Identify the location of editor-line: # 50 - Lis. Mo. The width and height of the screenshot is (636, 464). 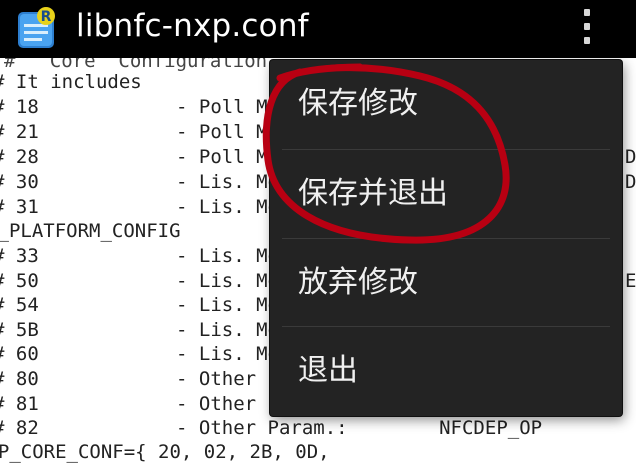
(139, 281).